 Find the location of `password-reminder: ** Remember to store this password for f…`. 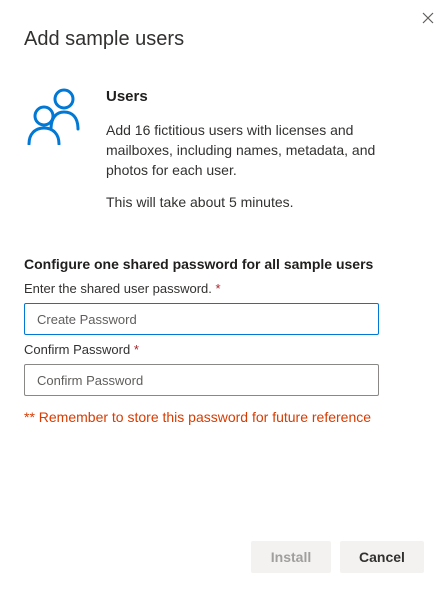

password-reminder: ** Remember to store this password for f… is located at coordinates (198, 417).